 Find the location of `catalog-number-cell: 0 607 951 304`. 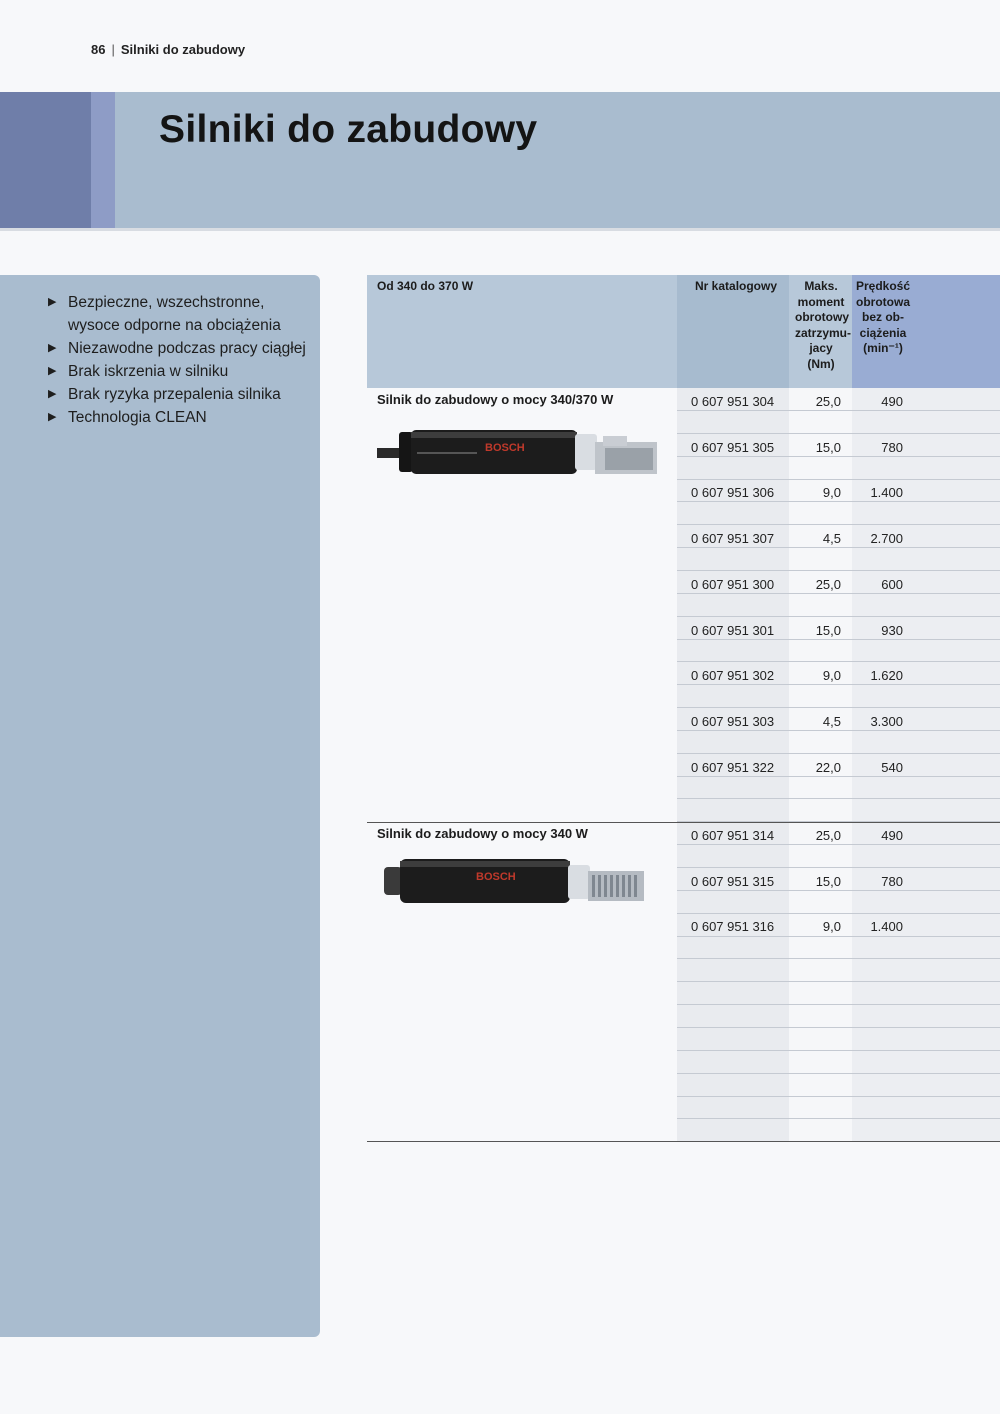

catalog-number-cell: 0 607 951 304 is located at coordinates (733, 401).